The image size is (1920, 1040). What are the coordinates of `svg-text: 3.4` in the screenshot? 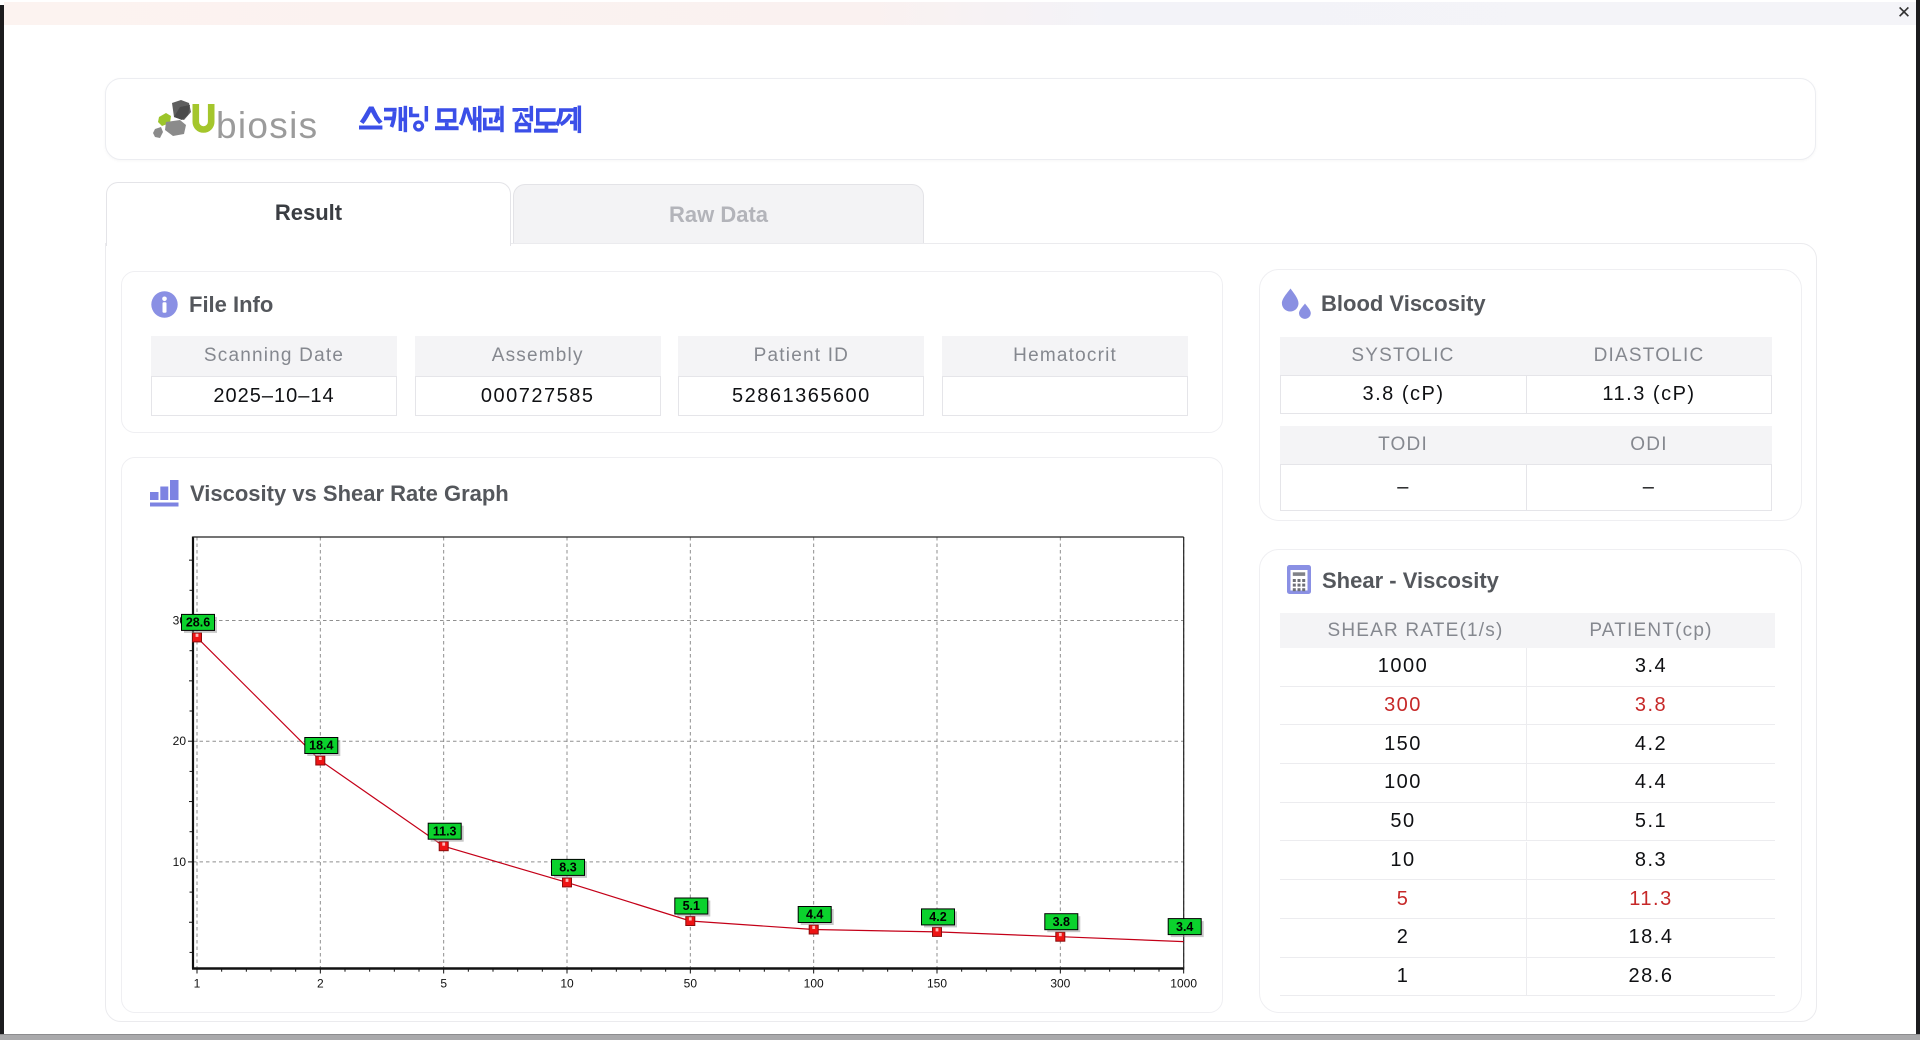 It's located at (1184, 927).